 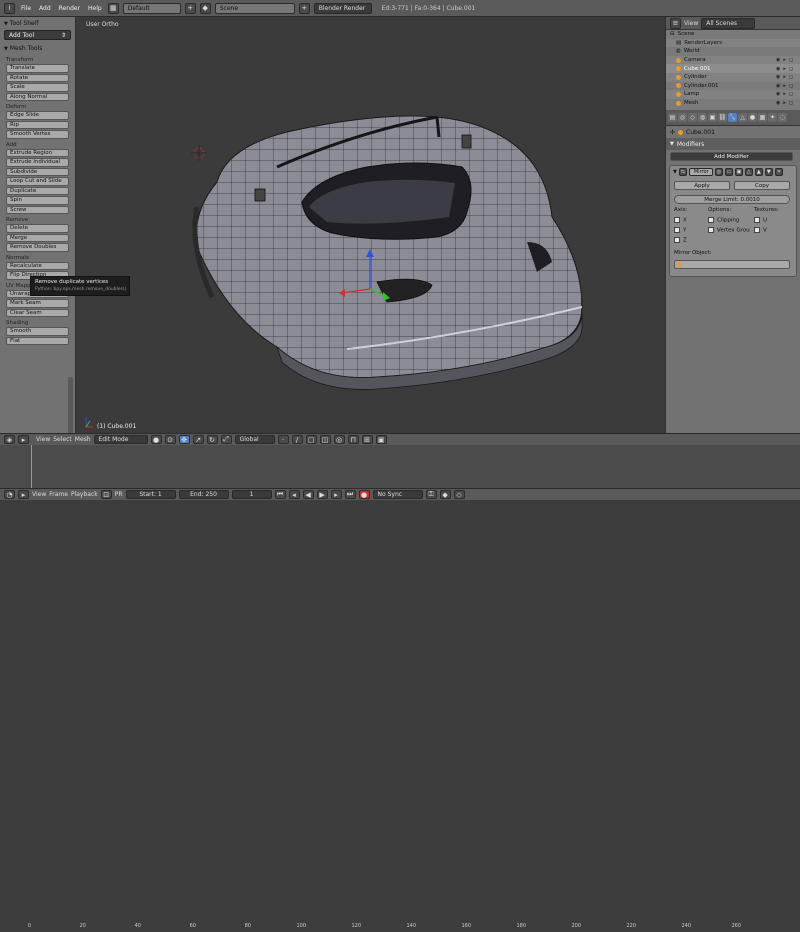 I want to click on menu-help: Help, so click(x=95, y=8).